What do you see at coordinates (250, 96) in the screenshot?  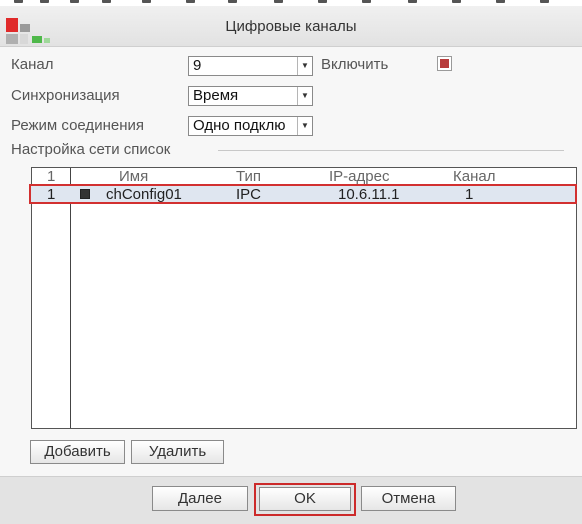 I see `sync-select: Время ▼` at bounding box center [250, 96].